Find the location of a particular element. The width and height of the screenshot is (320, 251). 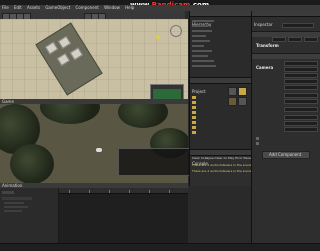

animation-properties is located at coordinates (29, 215).